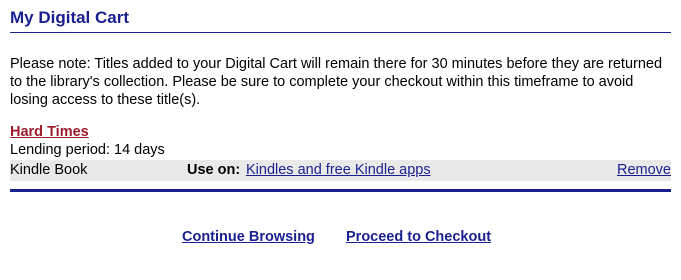 The image size is (681, 280). I want to click on title-divider, so click(340, 32).